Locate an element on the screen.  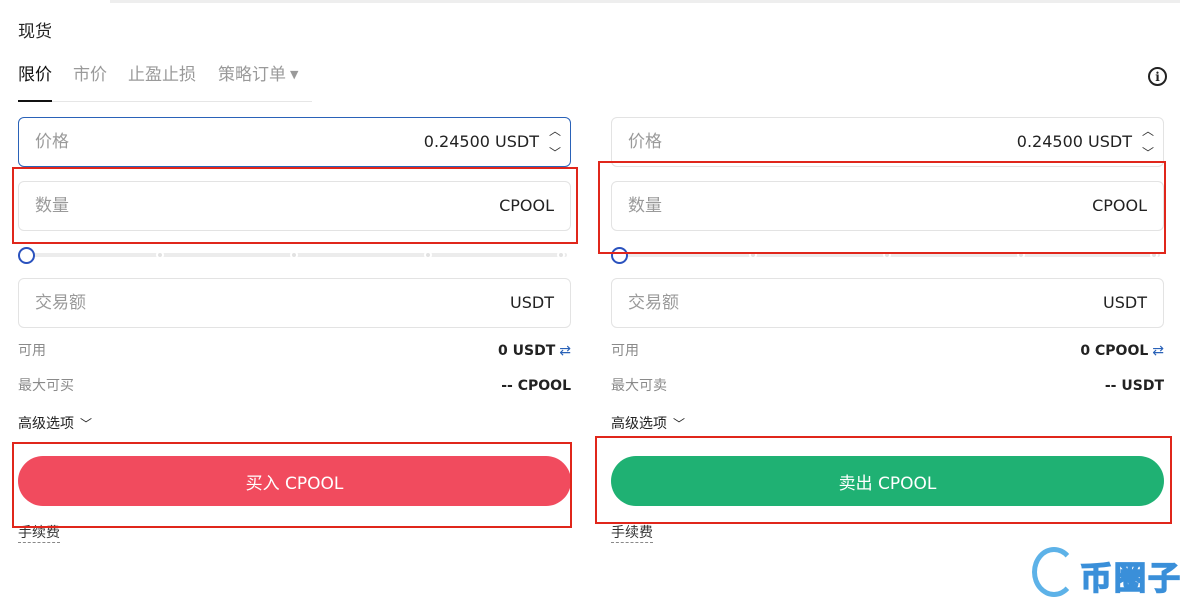
watermark-logo: 币圈子 is located at coordinates (1105, 573).